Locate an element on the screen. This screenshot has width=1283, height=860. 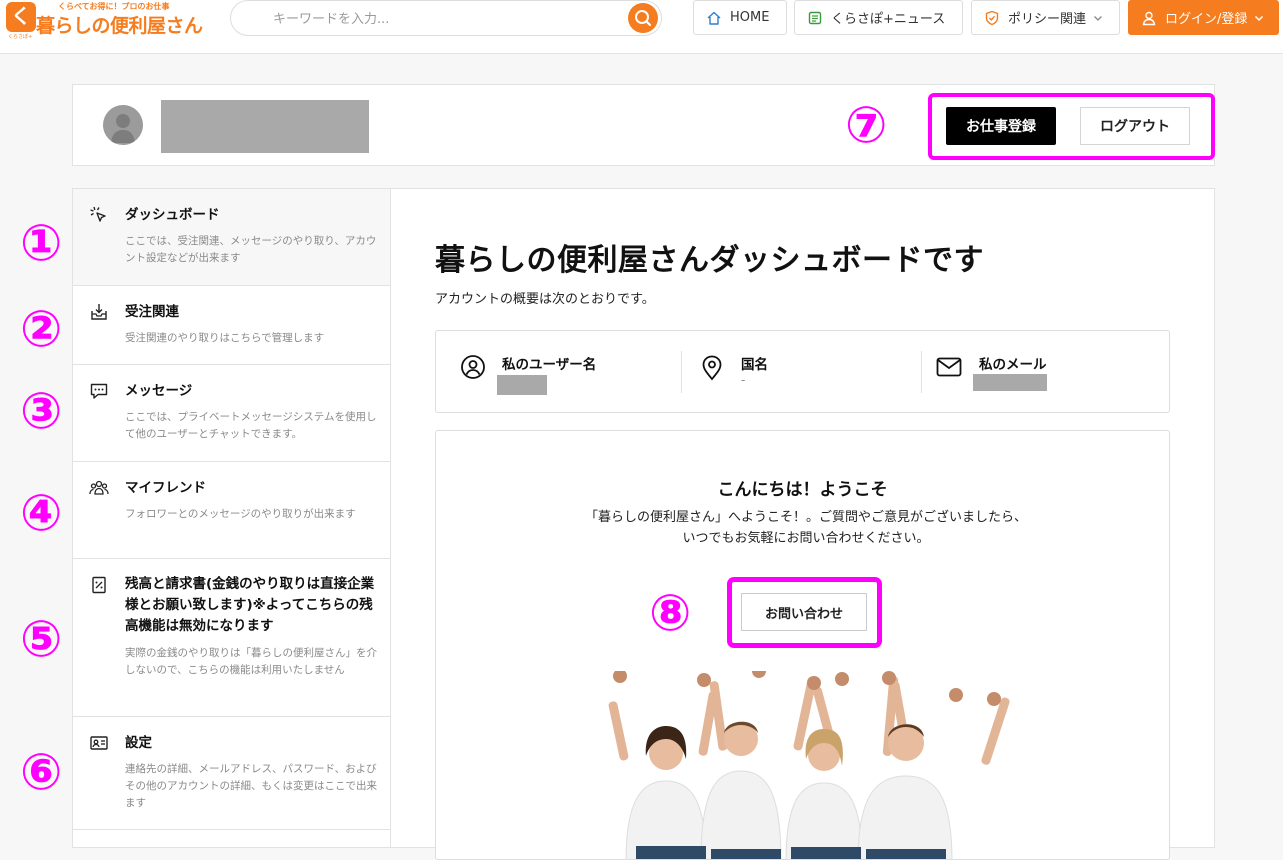
mail-icon is located at coordinates (949, 367).